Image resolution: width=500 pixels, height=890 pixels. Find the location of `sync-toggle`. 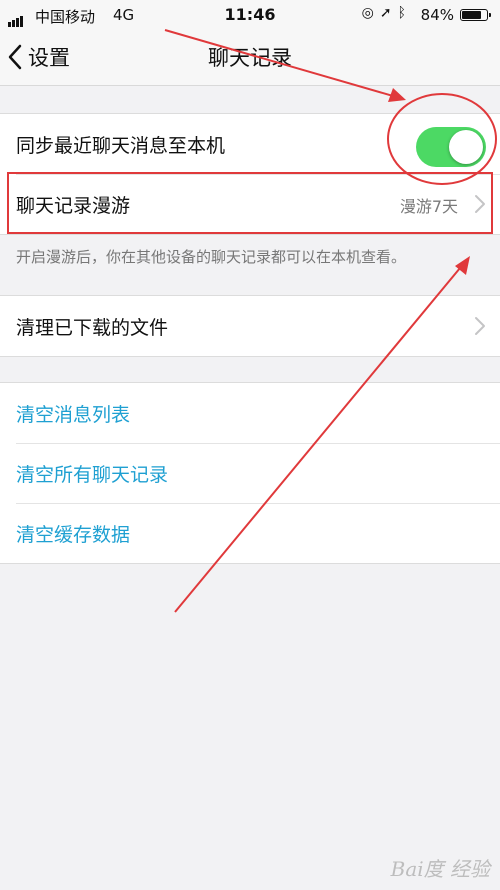

sync-toggle is located at coordinates (451, 147).